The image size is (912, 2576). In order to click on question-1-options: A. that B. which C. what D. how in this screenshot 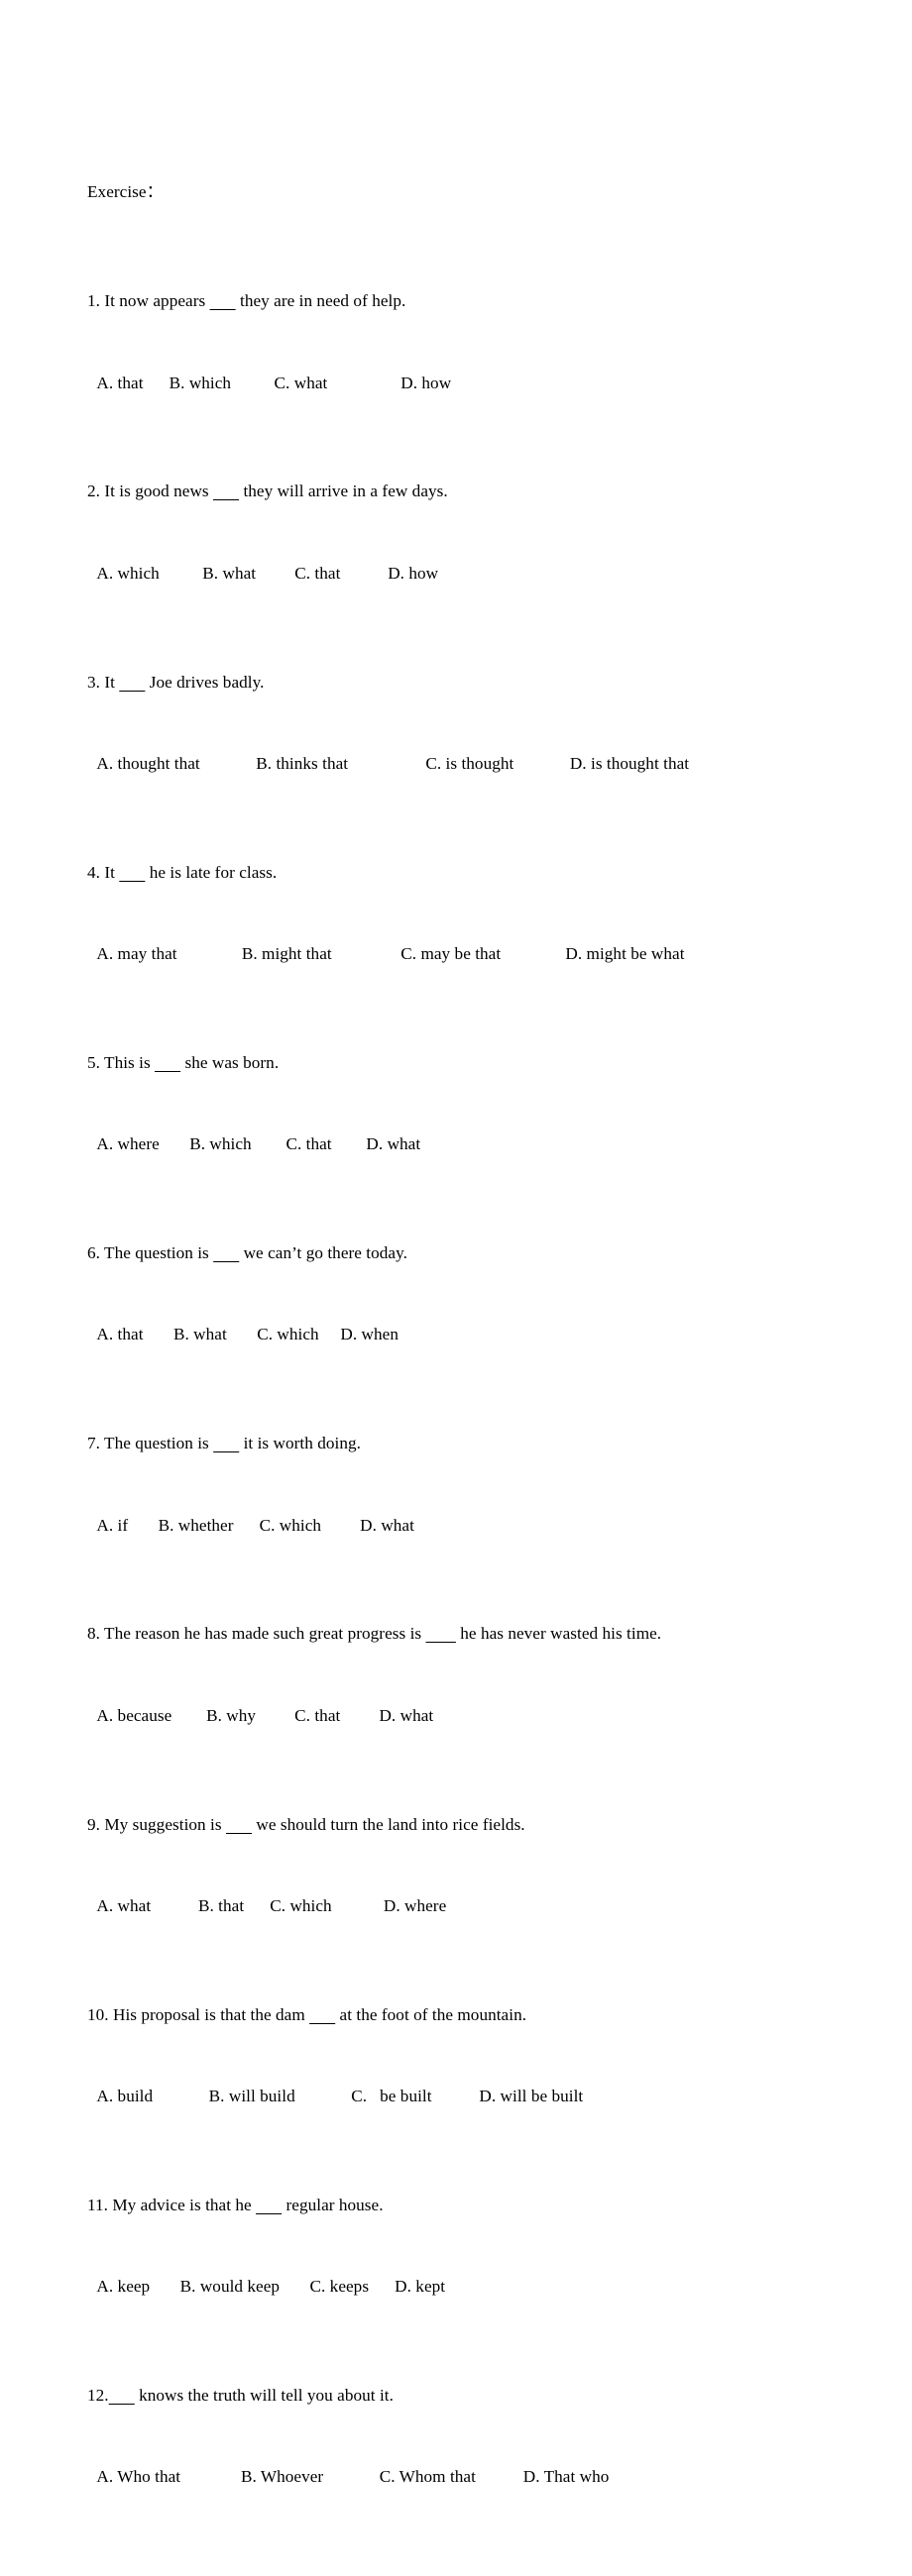, I will do `click(480, 383)`.